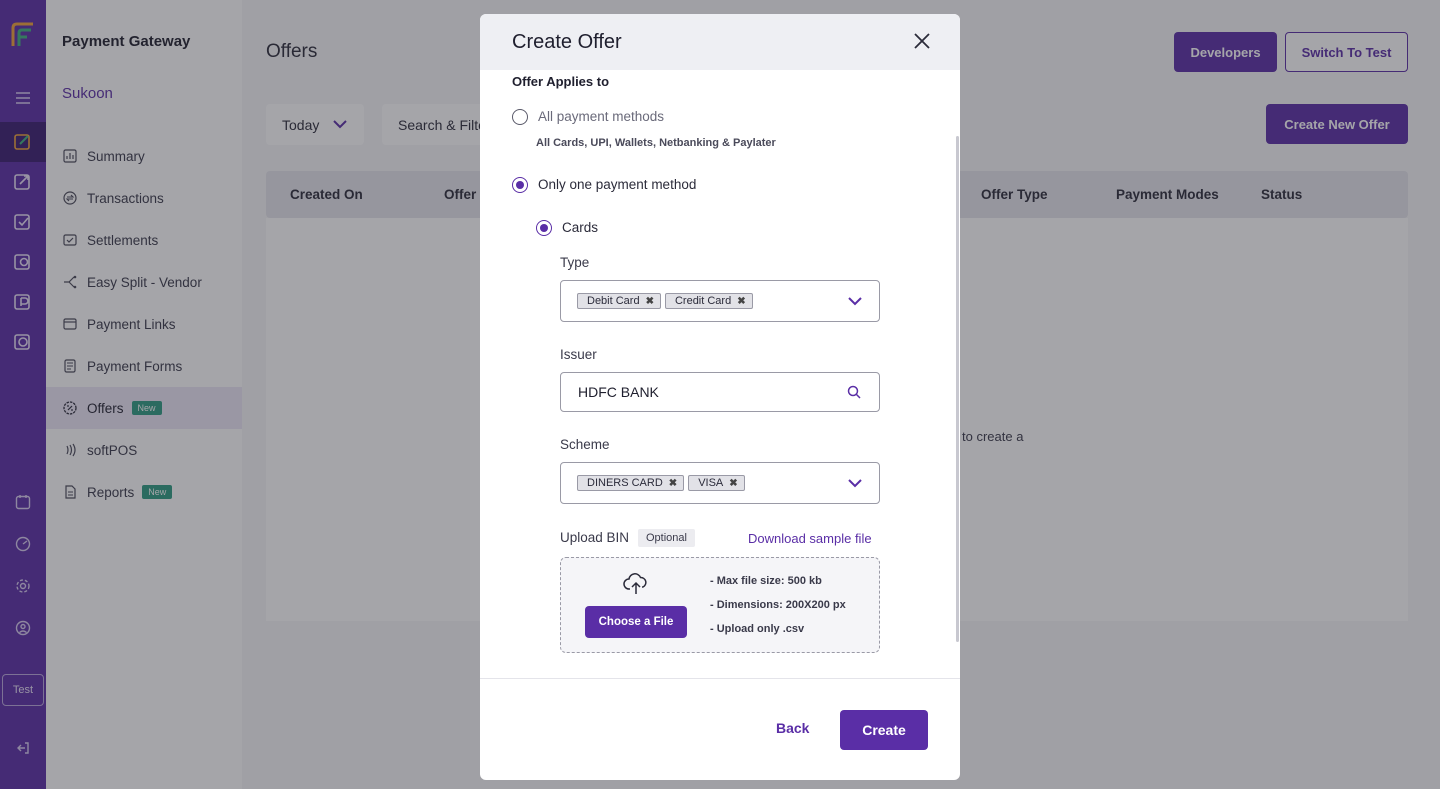 The width and height of the screenshot is (1440, 789). What do you see at coordinates (884, 730) in the screenshot?
I see `create-button: Create` at bounding box center [884, 730].